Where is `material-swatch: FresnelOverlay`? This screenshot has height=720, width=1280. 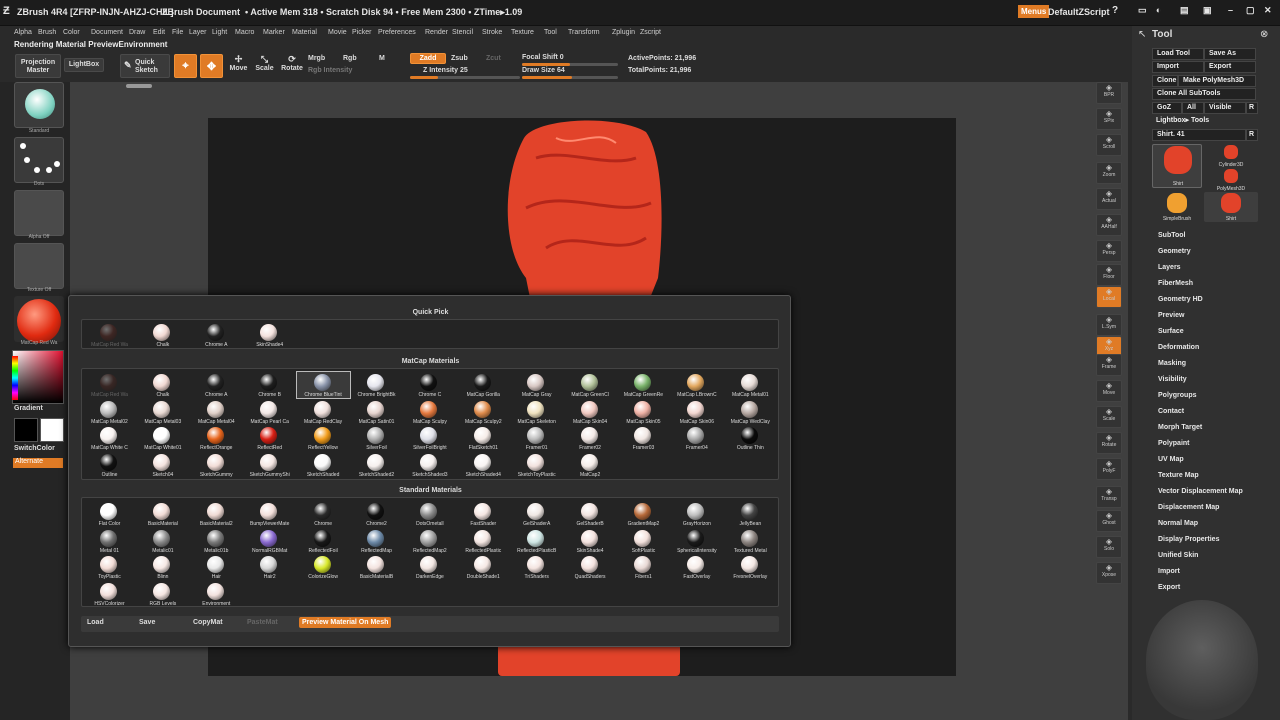
material-swatch: FresnelOverlay is located at coordinates (750, 567).